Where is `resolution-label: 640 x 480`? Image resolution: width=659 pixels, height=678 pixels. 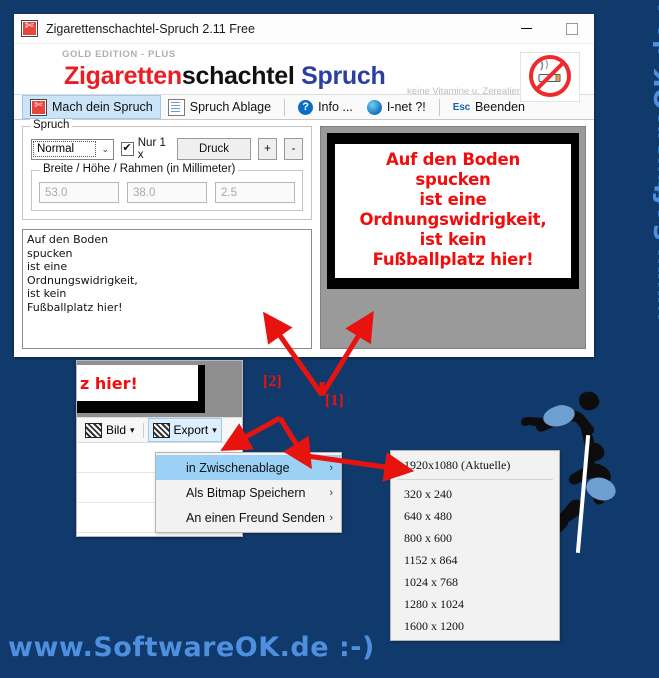 resolution-label: 640 x 480 is located at coordinates (428, 515).